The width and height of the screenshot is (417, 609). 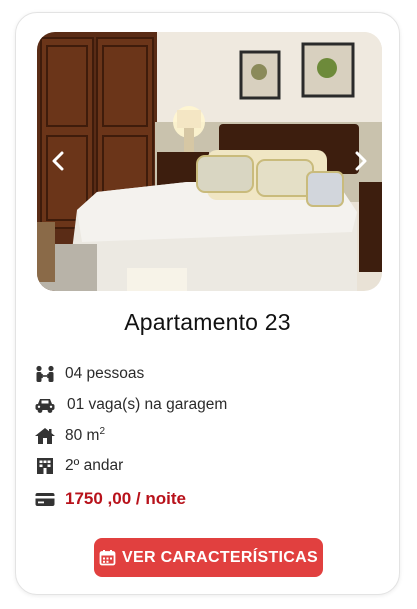 I want to click on feature-price: 1750 ,00 / noite, so click(x=110, y=499).